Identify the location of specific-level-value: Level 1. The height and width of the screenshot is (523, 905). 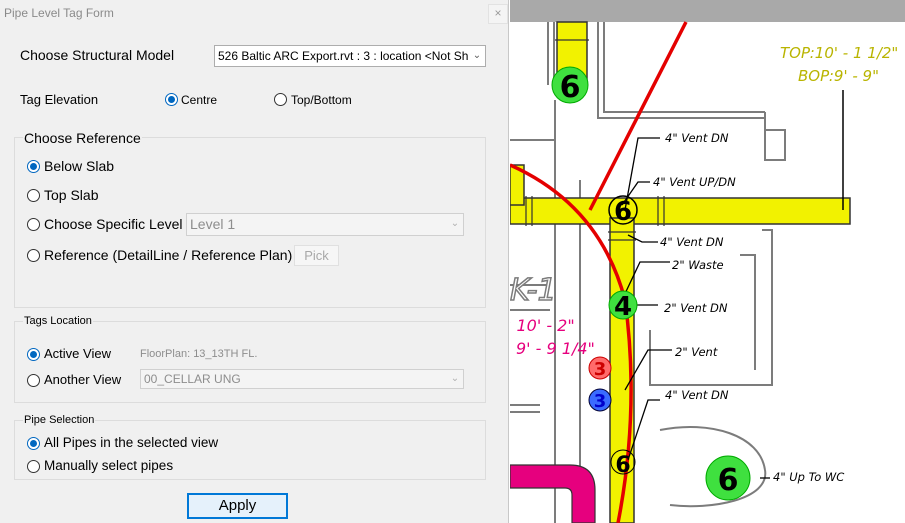
(213, 224).